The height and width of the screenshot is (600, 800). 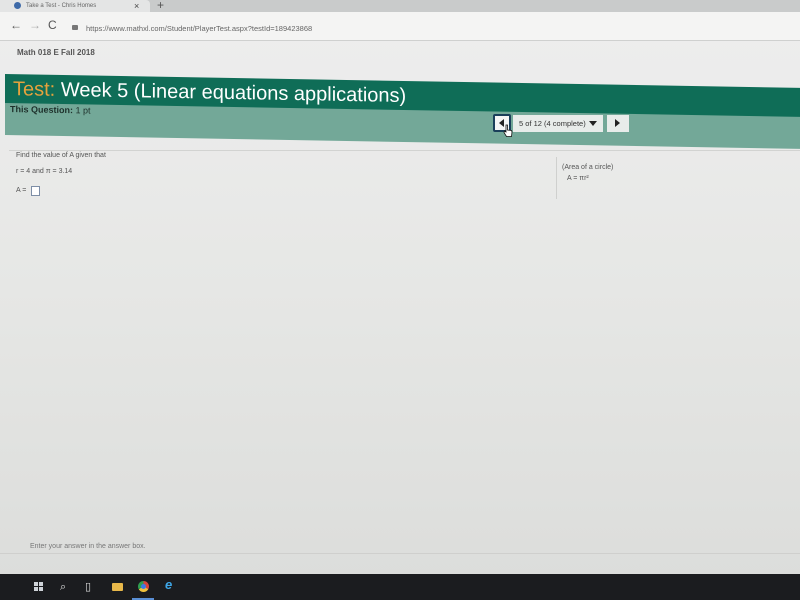 What do you see at coordinates (35, 191) in the screenshot?
I see `answer-input` at bounding box center [35, 191].